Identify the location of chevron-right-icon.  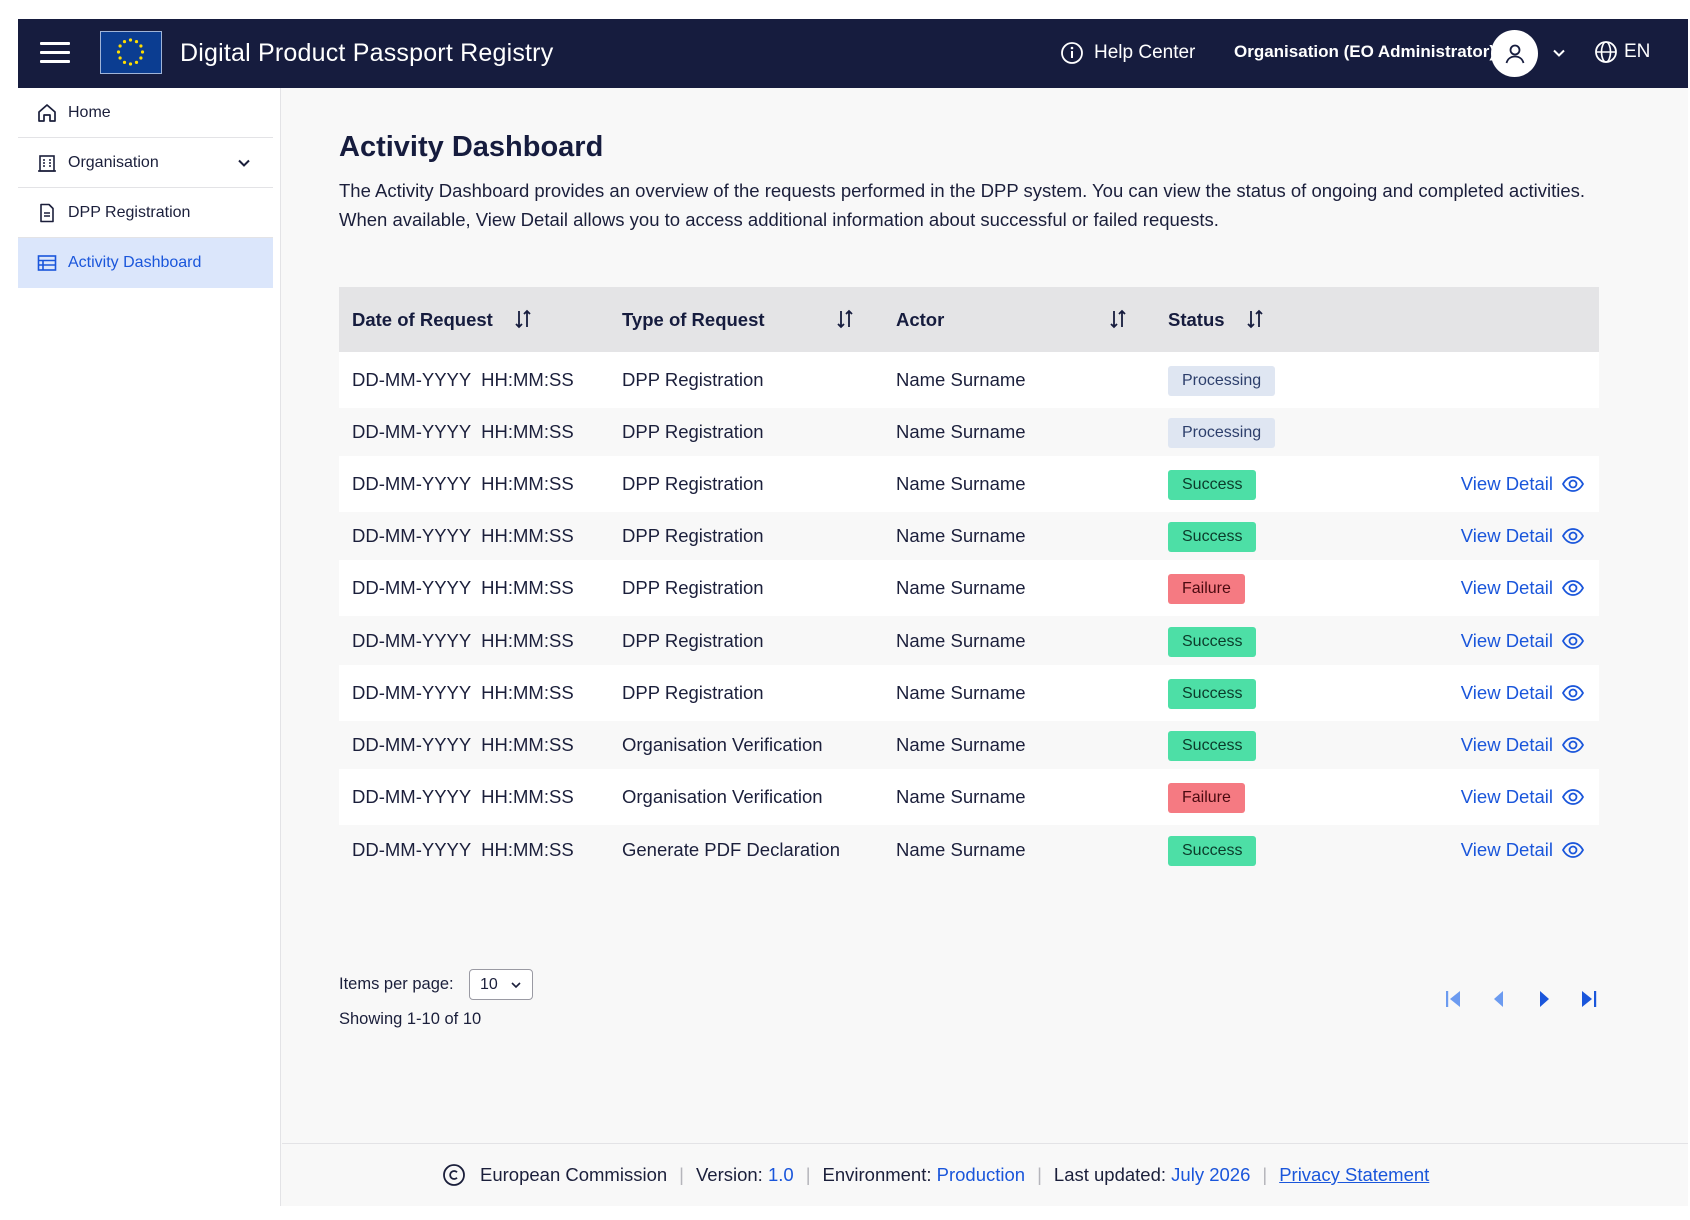
(1544, 999).